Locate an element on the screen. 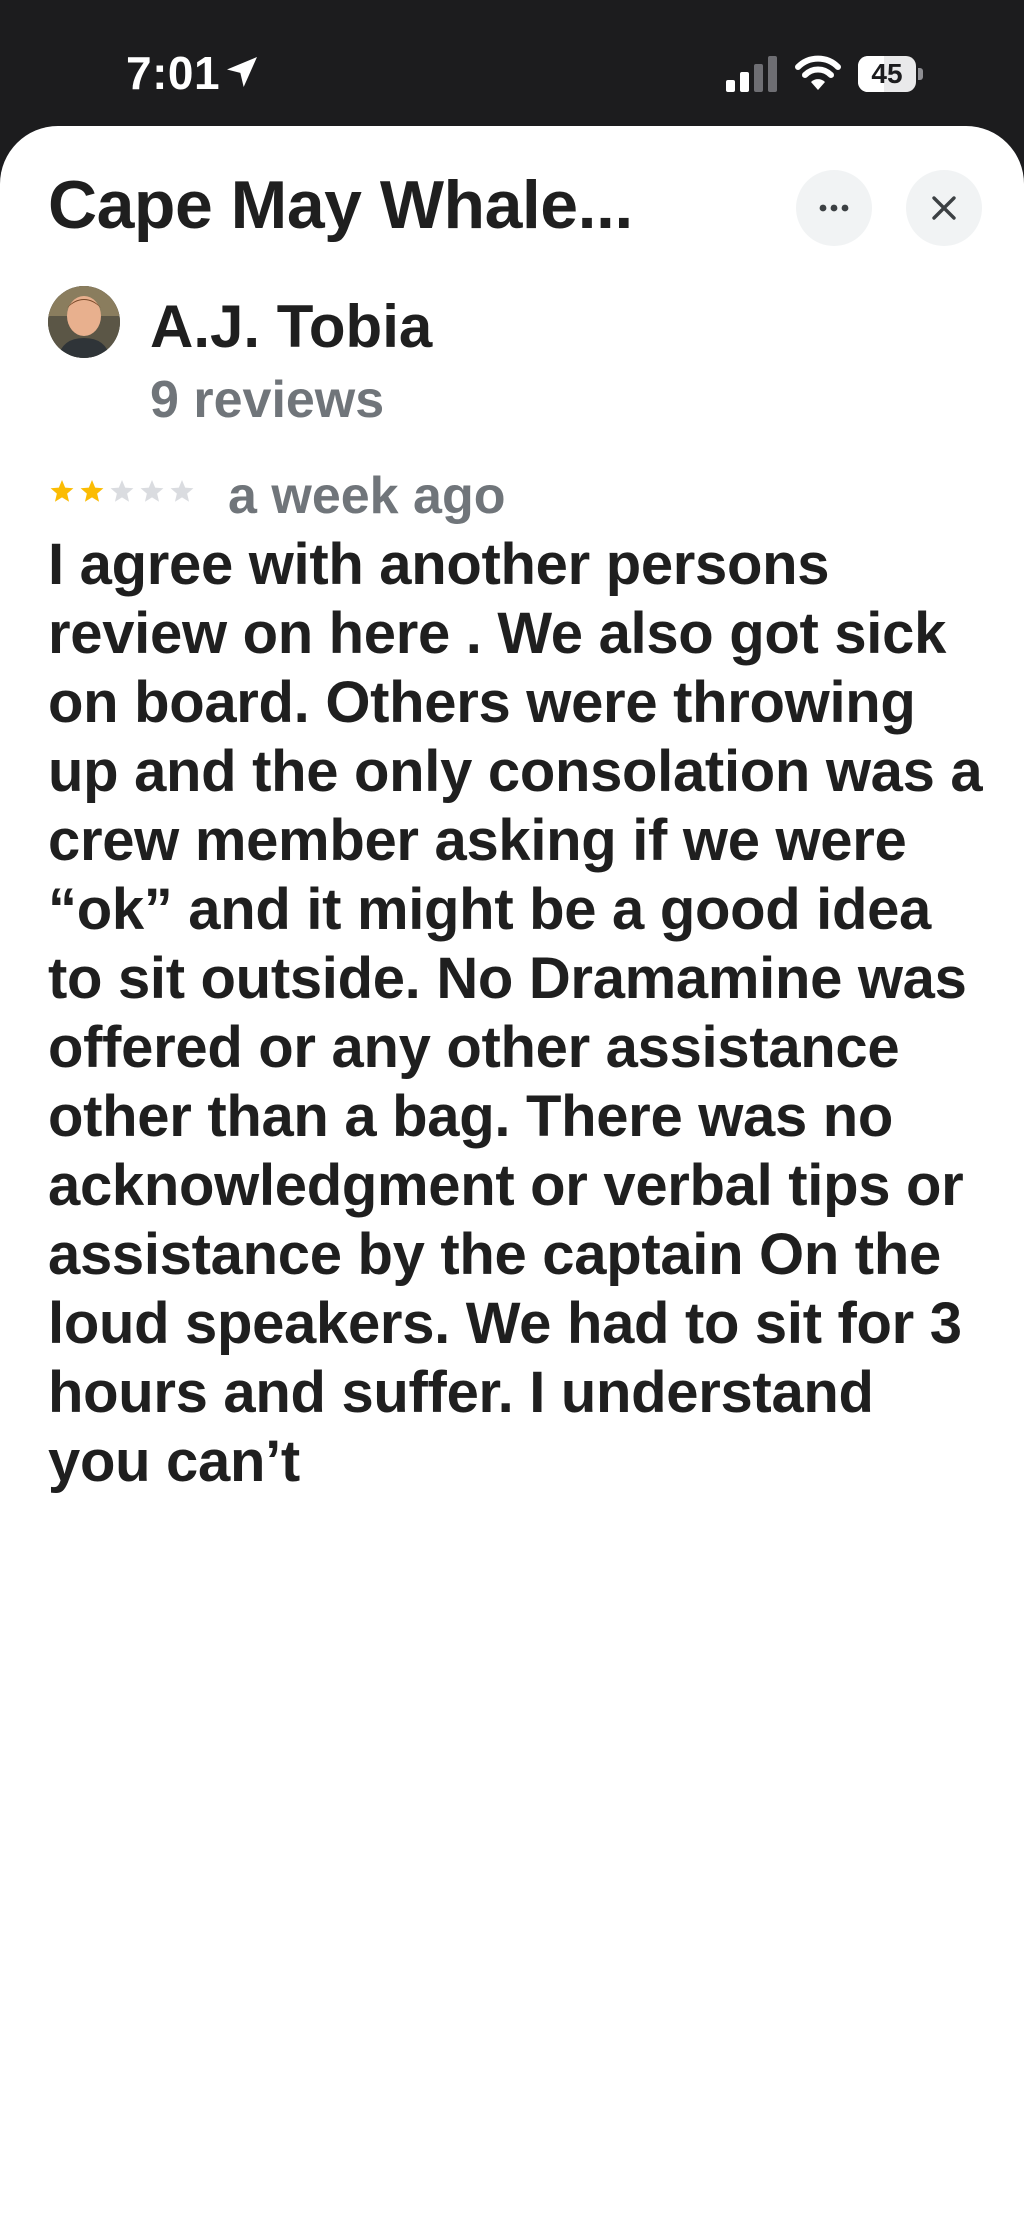  location-arrow-icon is located at coordinates (242, 72).